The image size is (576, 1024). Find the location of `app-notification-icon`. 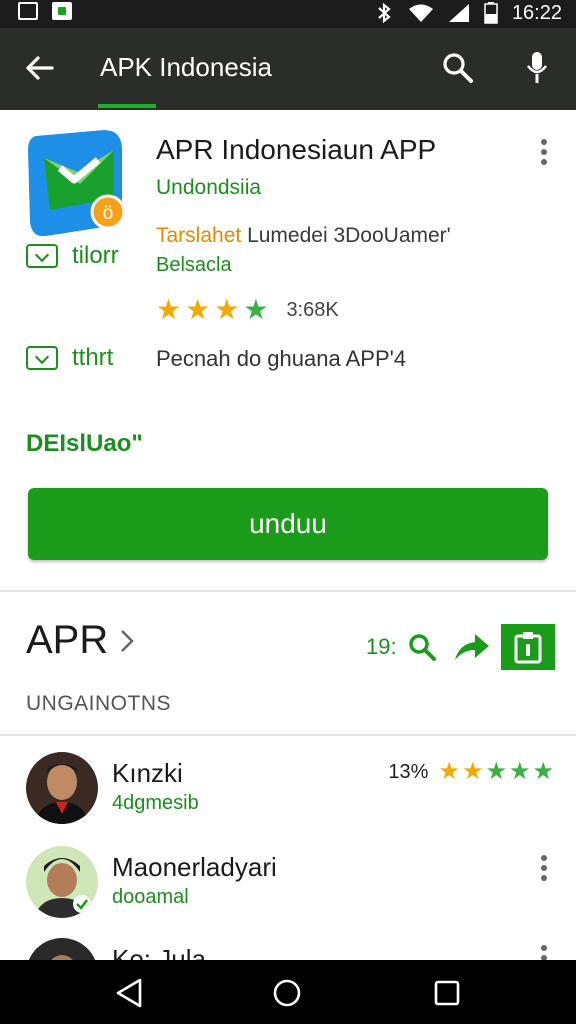

app-notification-icon is located at coordinates (62, 11).